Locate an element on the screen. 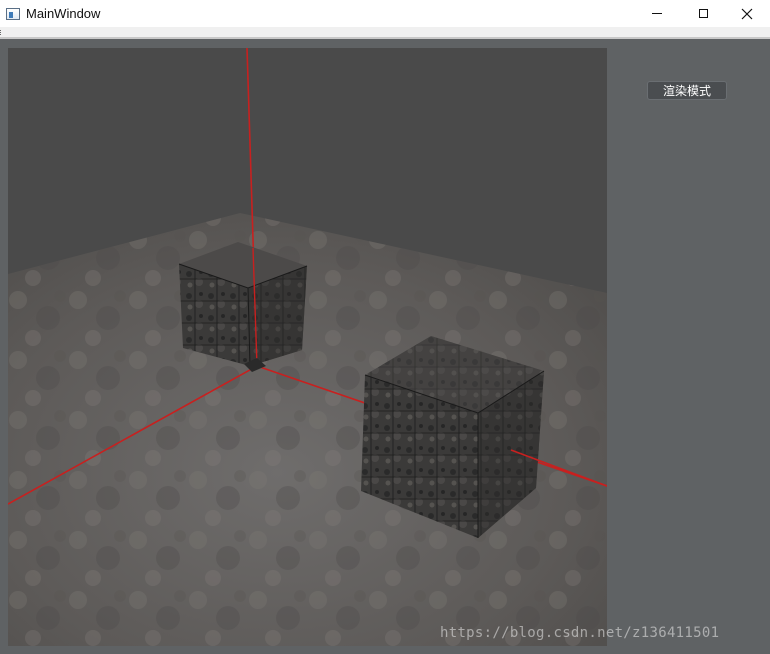  cube-small is located at coordinates (243, 304).